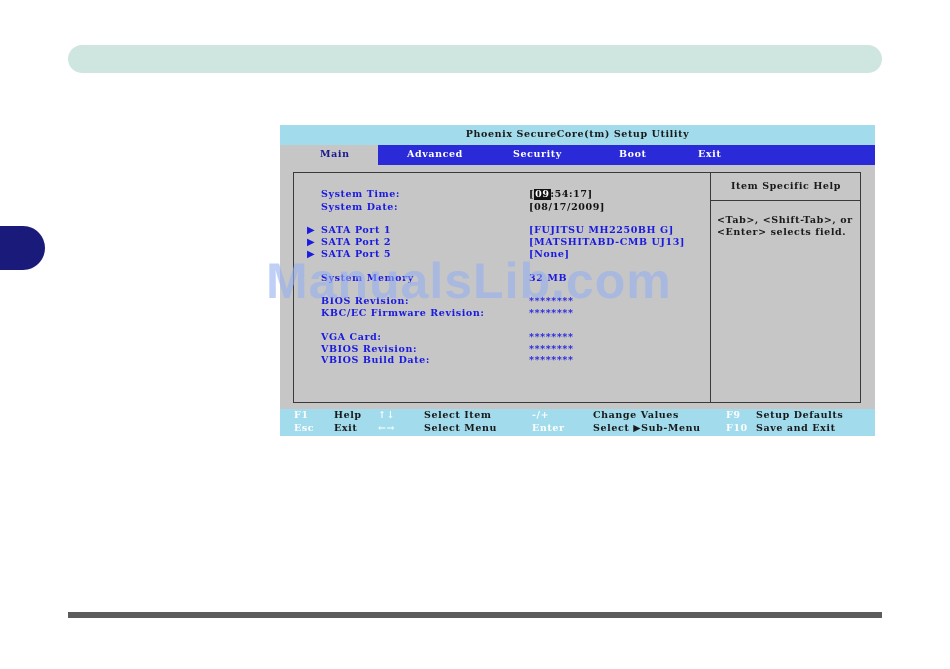 This screenshot has width=950, height=669. I want to click on sata-port-2-label: SATA Port 2, so click(356, 242).